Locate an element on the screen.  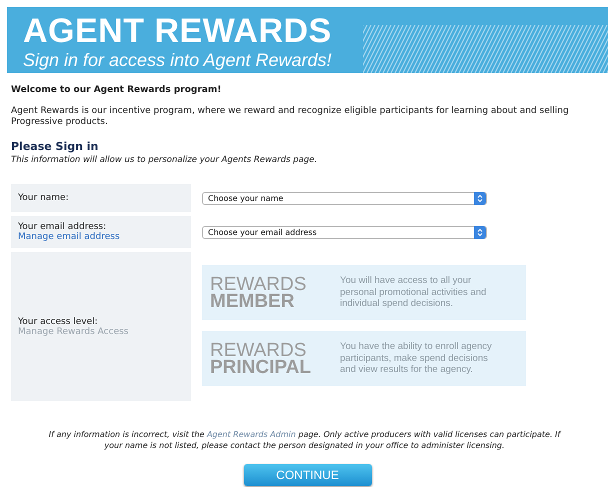
option-title: PRINCIPAL is located at coordinates (260, 367).